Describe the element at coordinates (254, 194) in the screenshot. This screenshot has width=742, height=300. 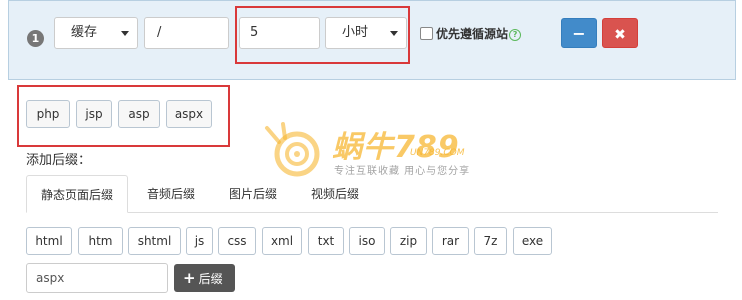
I see `tab-image: 图片后缀` at that location.